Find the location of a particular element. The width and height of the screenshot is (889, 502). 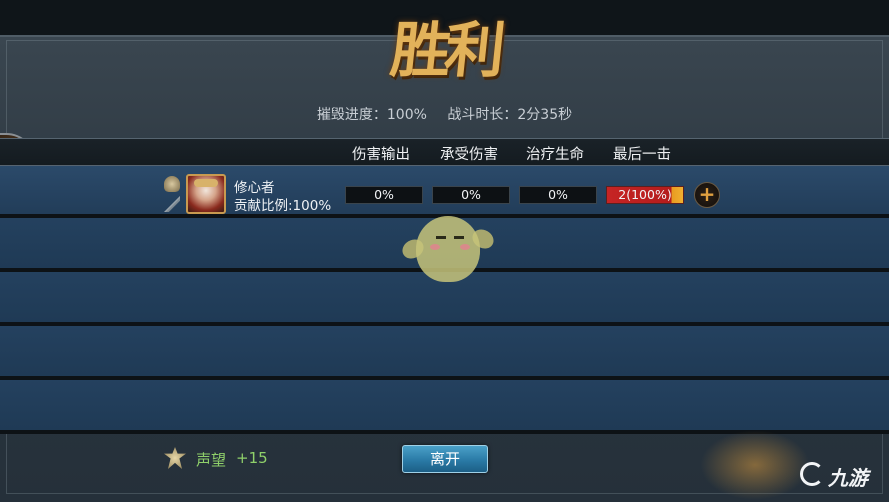

avatar is located at coordinates (206, 194).